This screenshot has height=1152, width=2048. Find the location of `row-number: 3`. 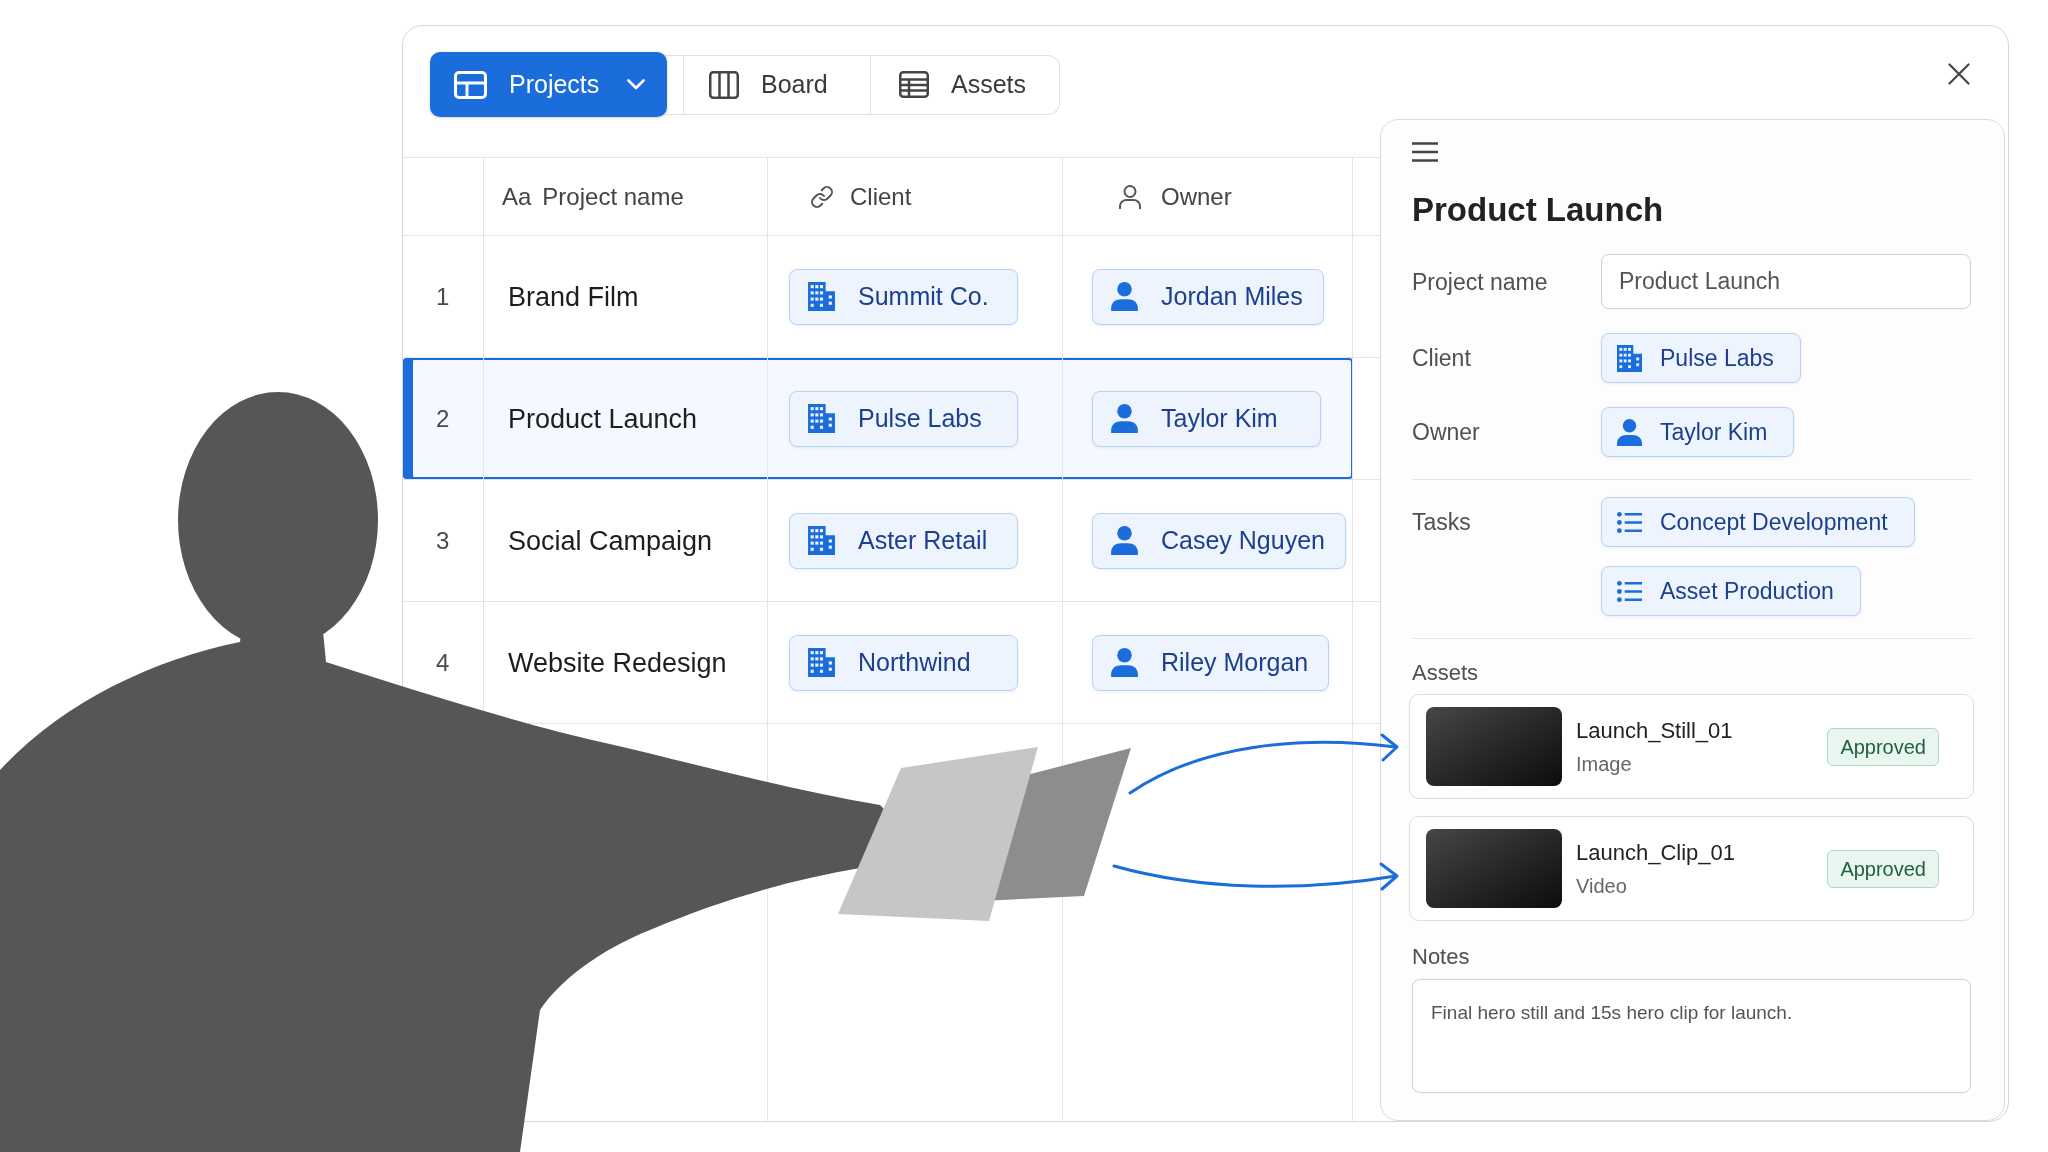

row-number: 3 is located at coordinates (443, 540).